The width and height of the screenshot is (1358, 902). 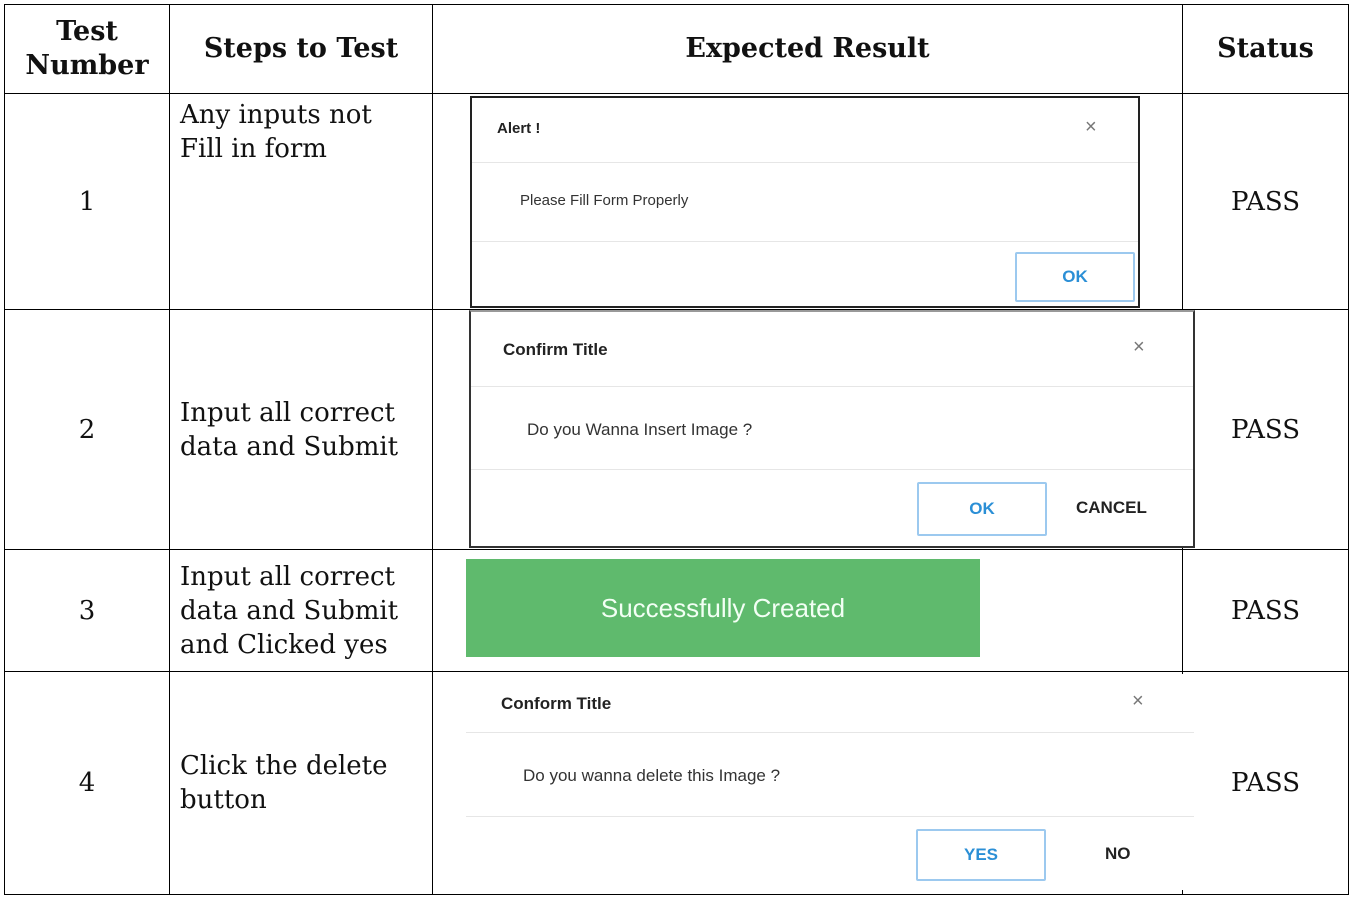 What do you see at coordinates (87, 49) in the screenshot?
I see `header-test-number: Test Number` at bounding box center [87, 49].